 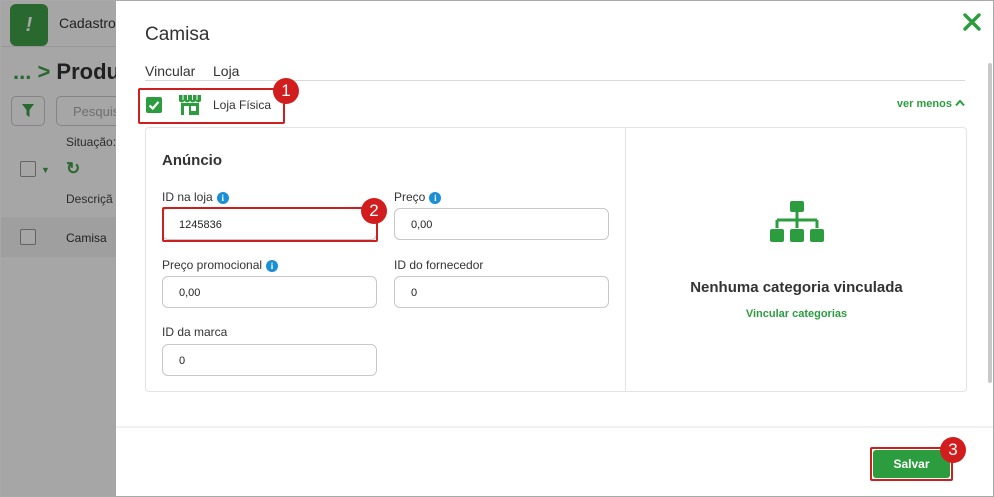 What do you see at coordinates (960, 103) in the screenshot?
I see `chevron-up-icon` at bounding box center [960, 103].